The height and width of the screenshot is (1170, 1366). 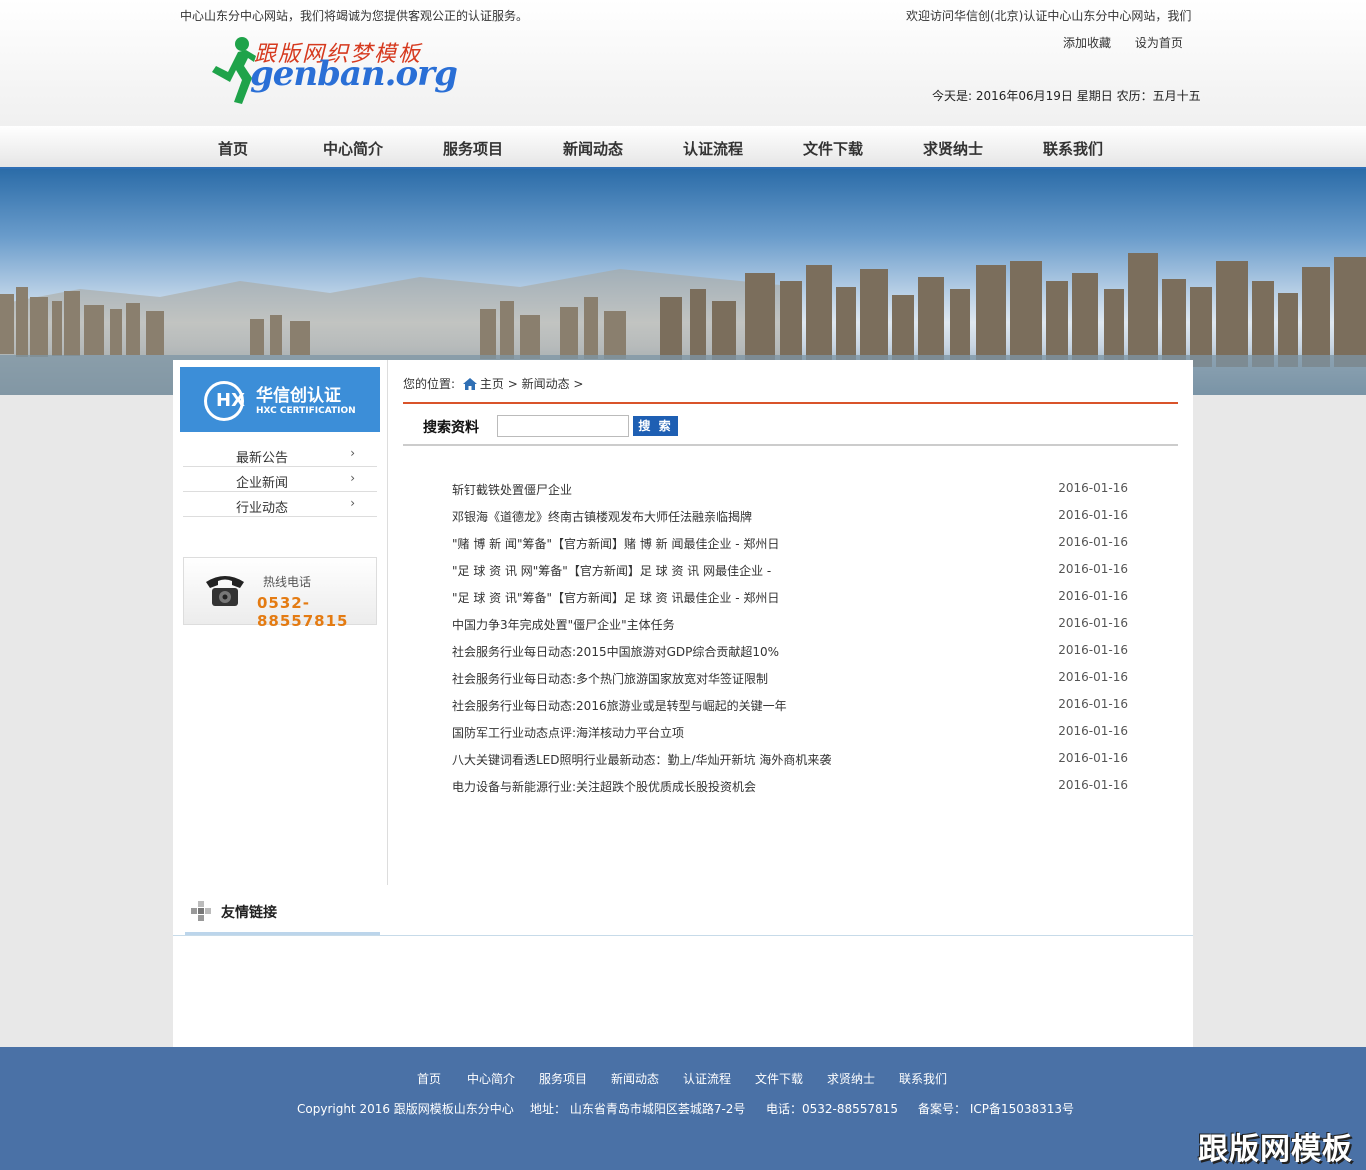 I want to click on sidebar-item-industry-news: 行业动态 ›, so click(x=280, y=504).